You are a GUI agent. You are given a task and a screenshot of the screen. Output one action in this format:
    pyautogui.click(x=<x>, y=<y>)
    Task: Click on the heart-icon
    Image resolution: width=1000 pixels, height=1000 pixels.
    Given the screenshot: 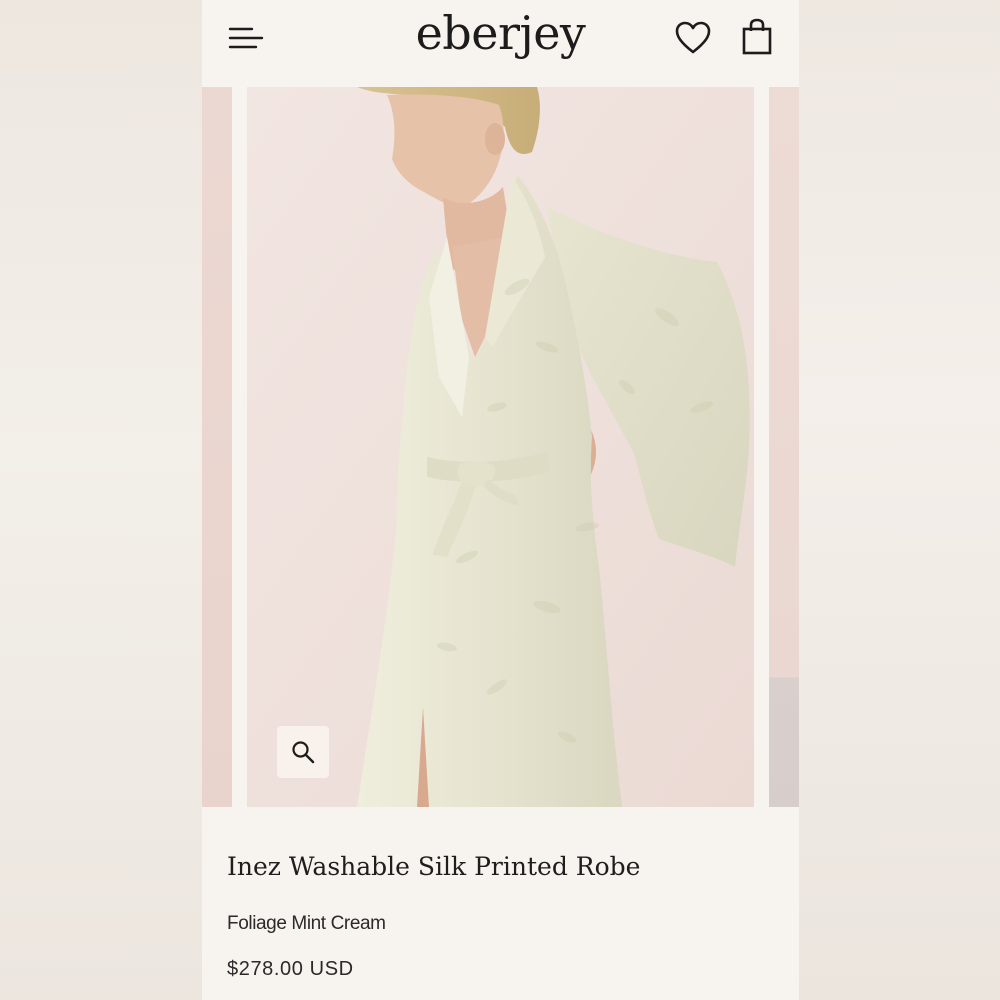 What is the action you would take?
    pyautogui.click(x=693, y=37)
    